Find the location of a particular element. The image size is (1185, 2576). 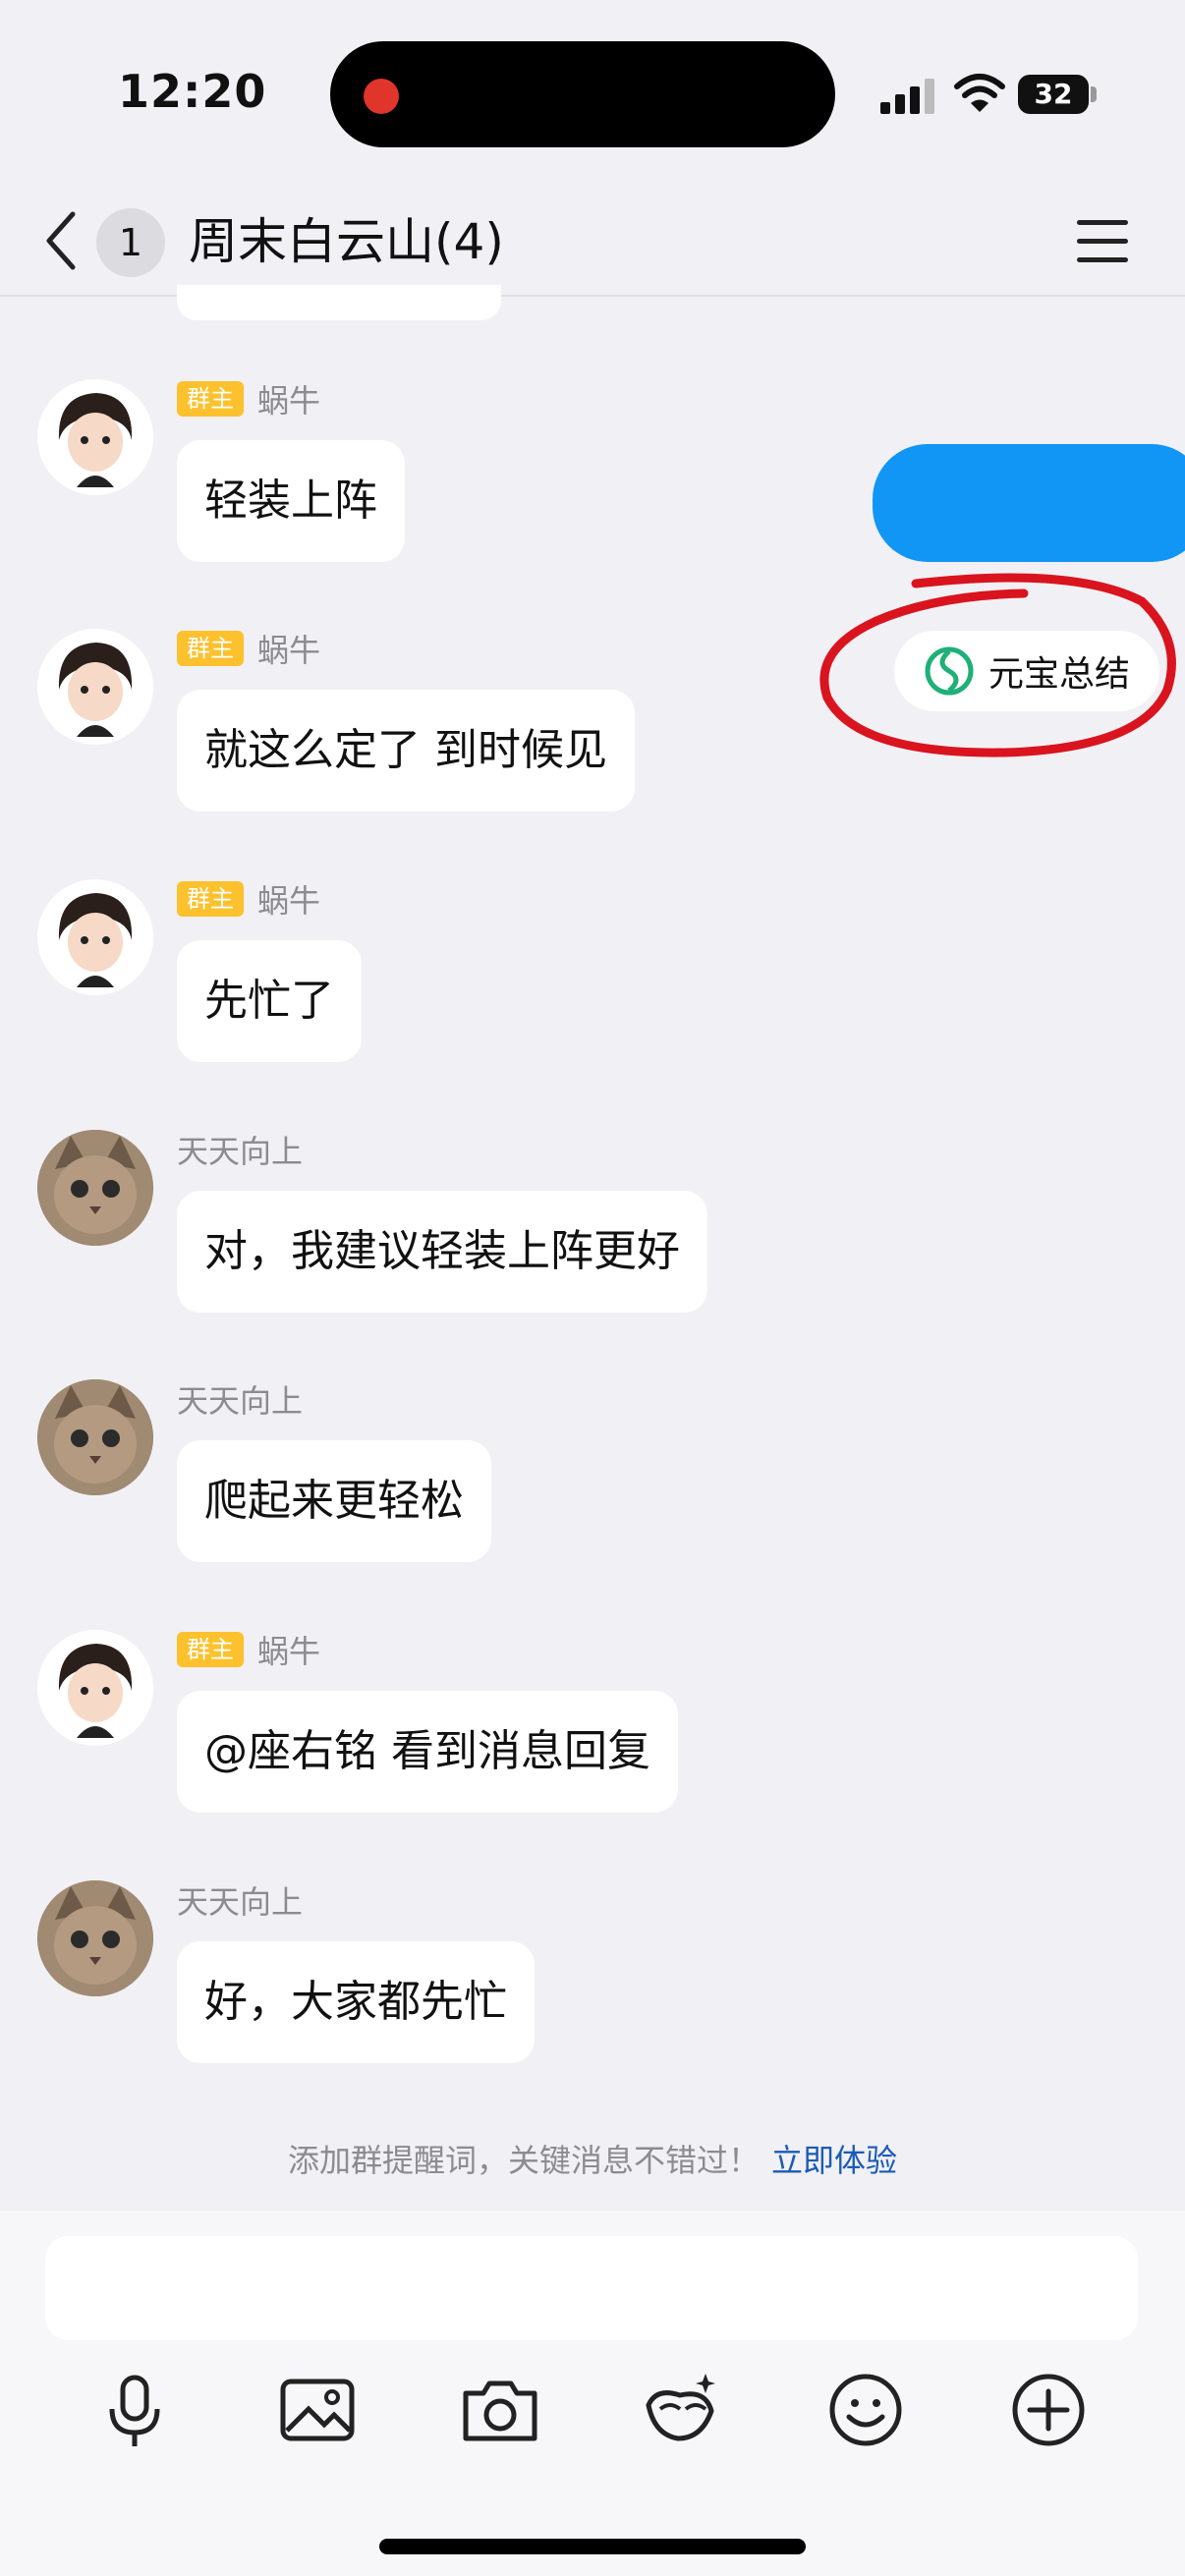

ai-assistant-icon is located at coordinates (681, 2410).